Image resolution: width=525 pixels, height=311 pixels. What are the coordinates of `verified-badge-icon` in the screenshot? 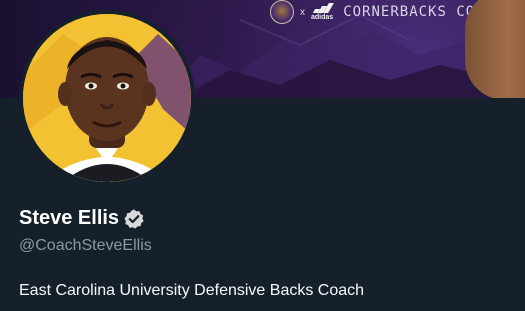 It's located at (134, 219).